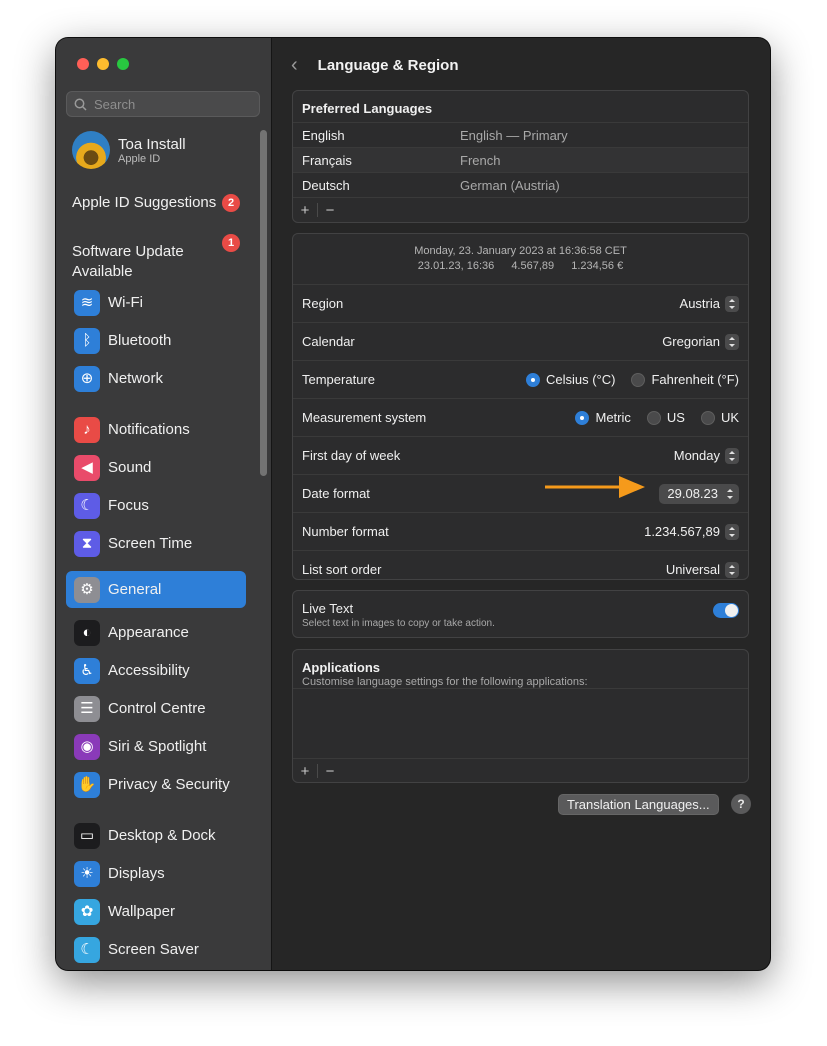 This screenshot has height=1046, width=827. Describe the element at coordinates (520, 723) in the screenshot. I see `applications-list` at that location.